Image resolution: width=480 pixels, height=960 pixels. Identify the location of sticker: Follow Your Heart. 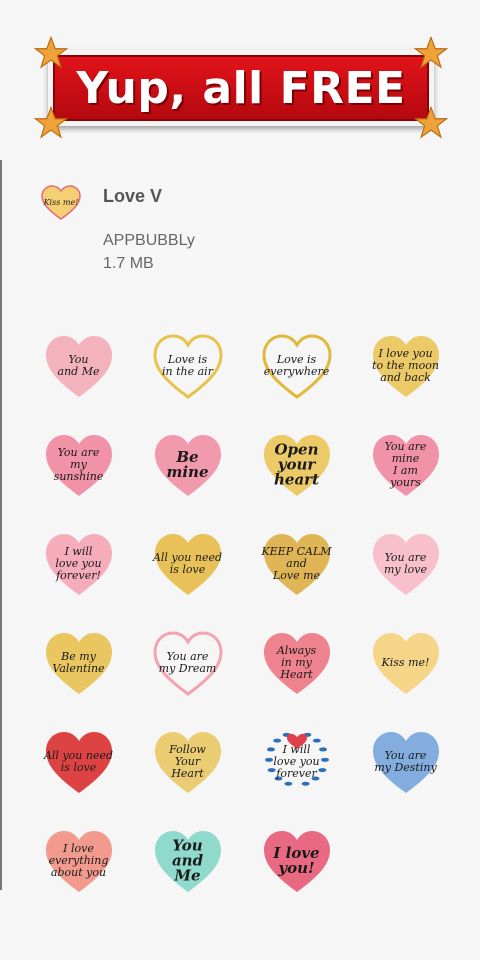
(187, 761).